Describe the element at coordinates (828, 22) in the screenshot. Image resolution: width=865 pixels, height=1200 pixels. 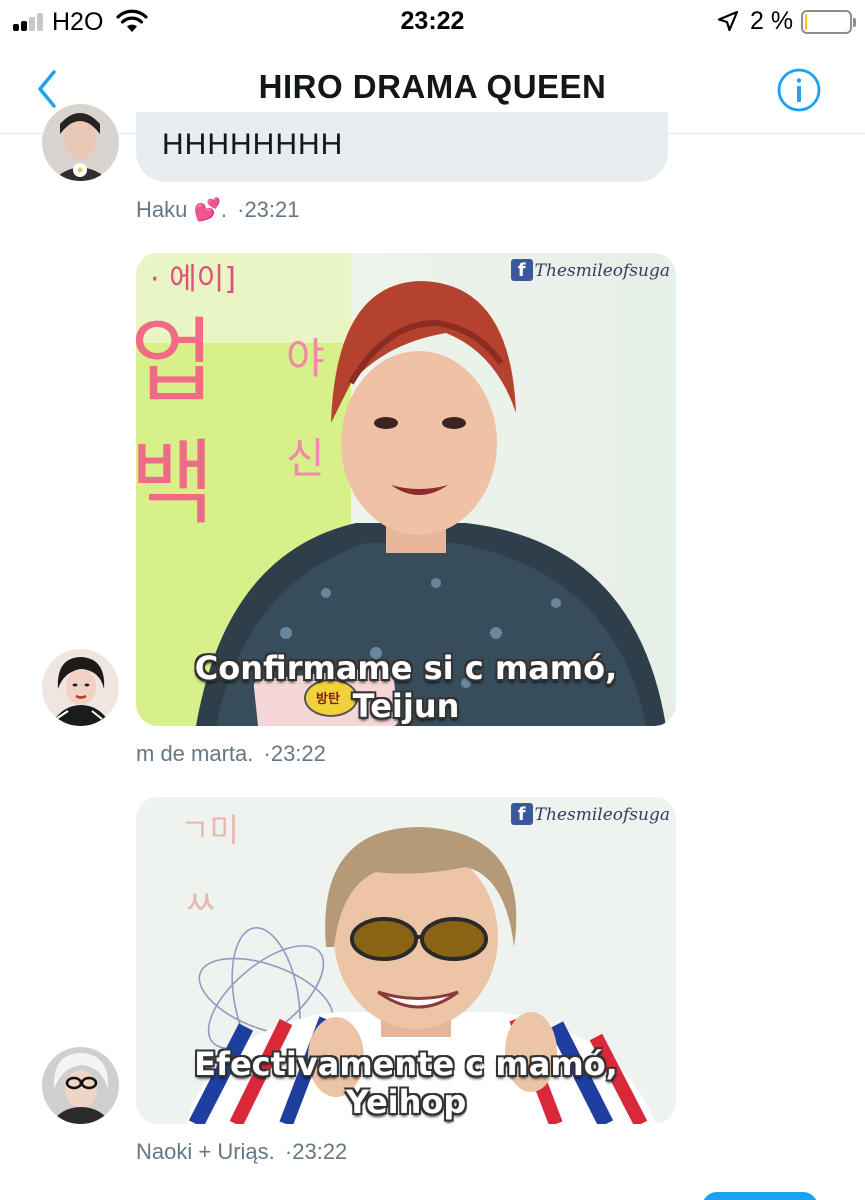
I see `battery-icon` at that location.